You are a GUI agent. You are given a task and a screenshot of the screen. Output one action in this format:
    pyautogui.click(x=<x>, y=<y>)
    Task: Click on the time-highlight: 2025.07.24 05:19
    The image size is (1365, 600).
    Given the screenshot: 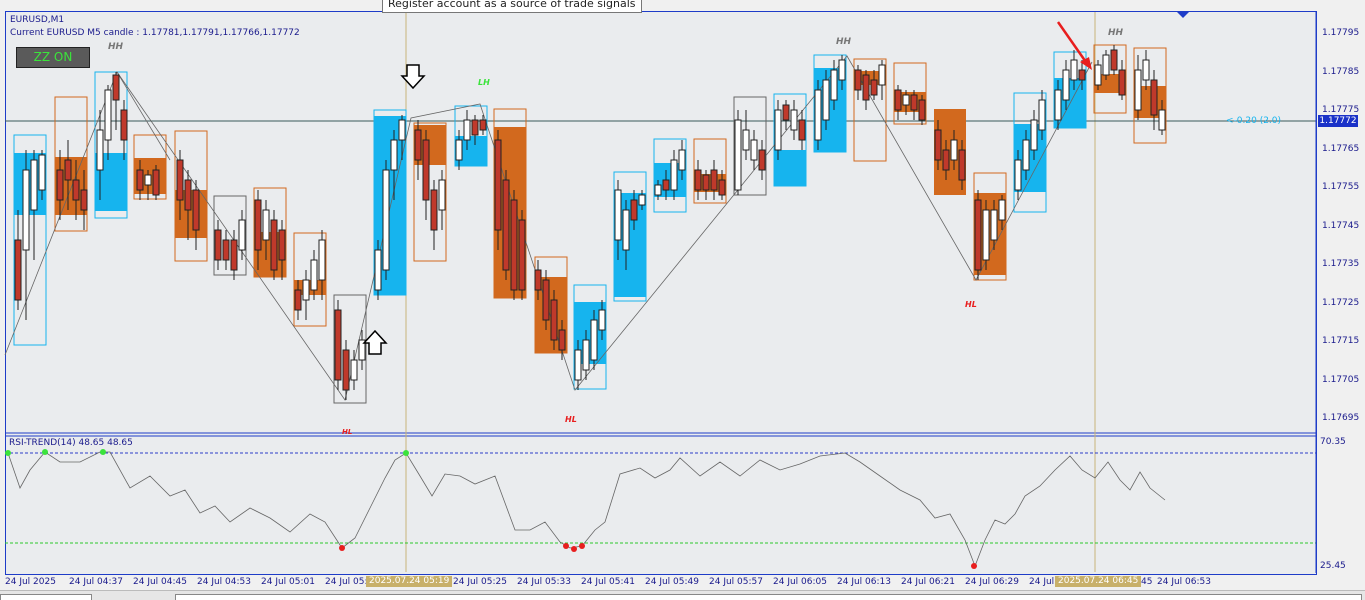 What is the action you would take?
    pyautogui.click(x=409, y=581)
    